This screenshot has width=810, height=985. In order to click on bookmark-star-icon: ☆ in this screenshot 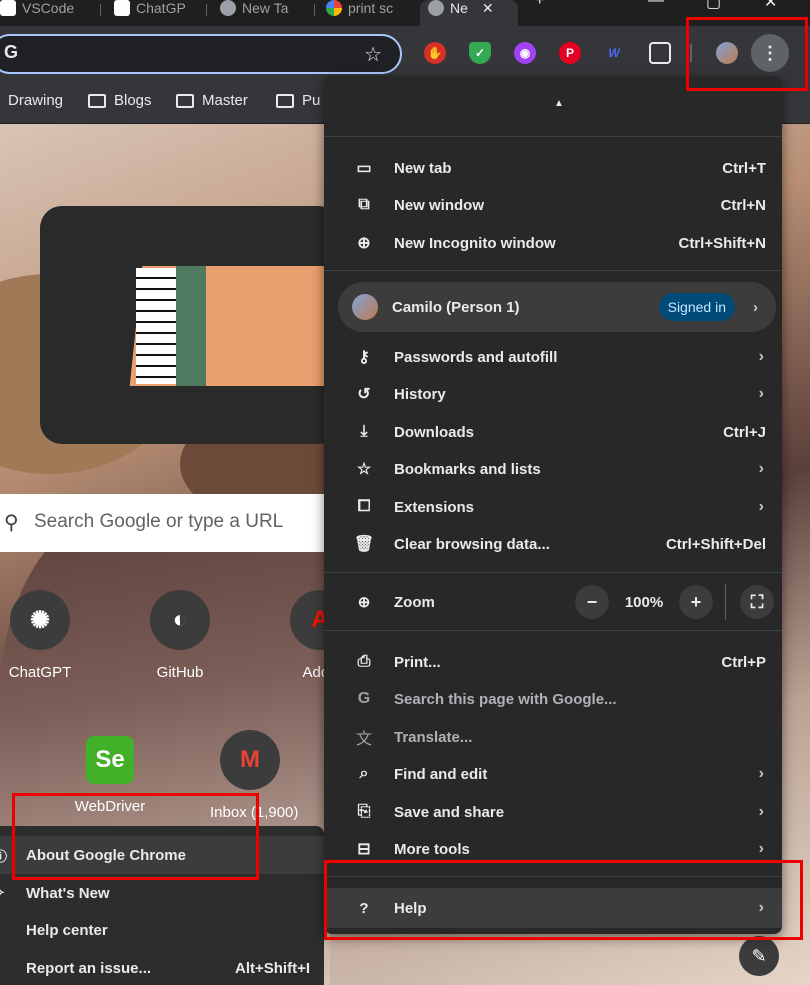, I will do `click(373, 54)`.